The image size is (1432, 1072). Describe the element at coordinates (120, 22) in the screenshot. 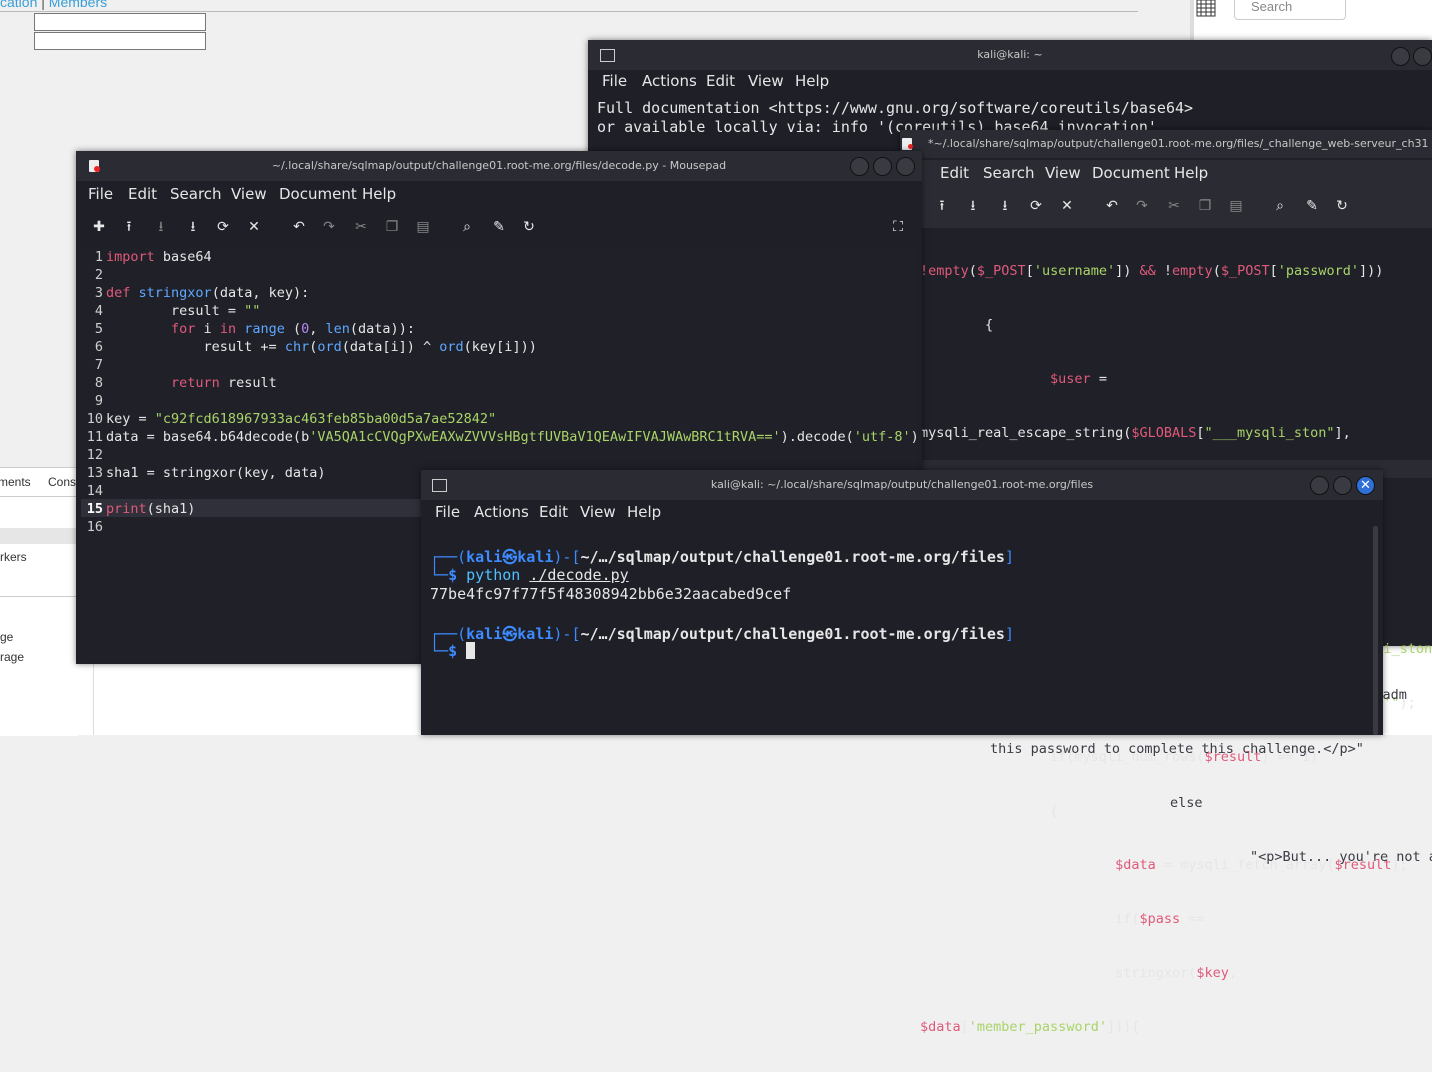

I see `username-input` at that location.